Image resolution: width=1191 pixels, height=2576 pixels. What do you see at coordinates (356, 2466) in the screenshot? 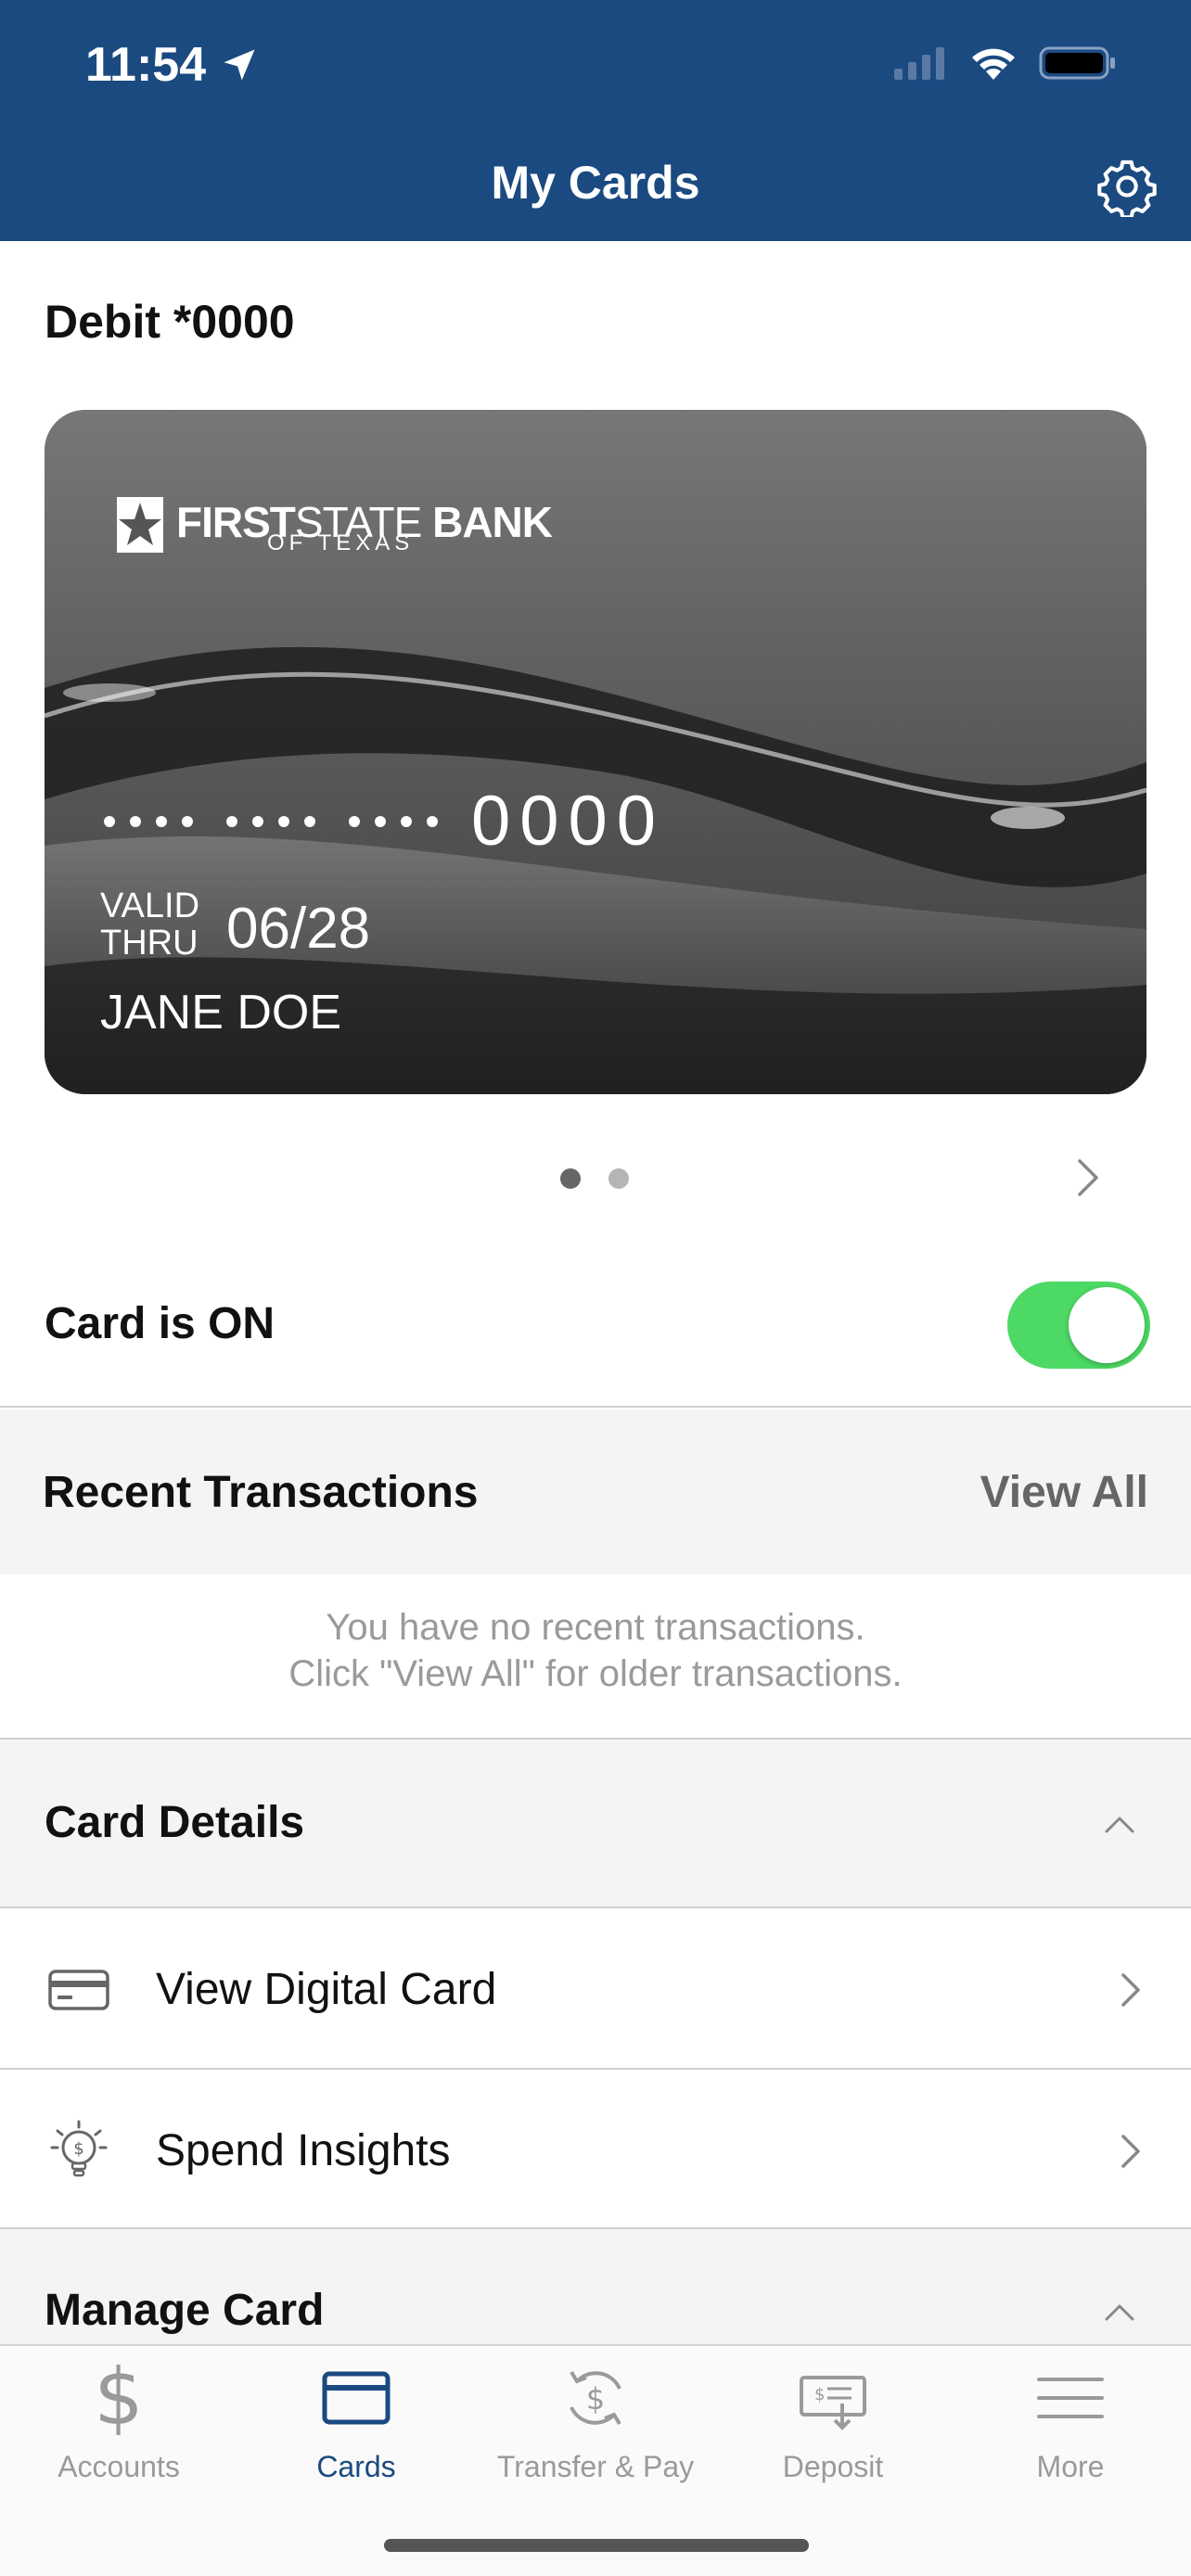
I see `tab-label: Cards` at bounding box center [356, 2466].